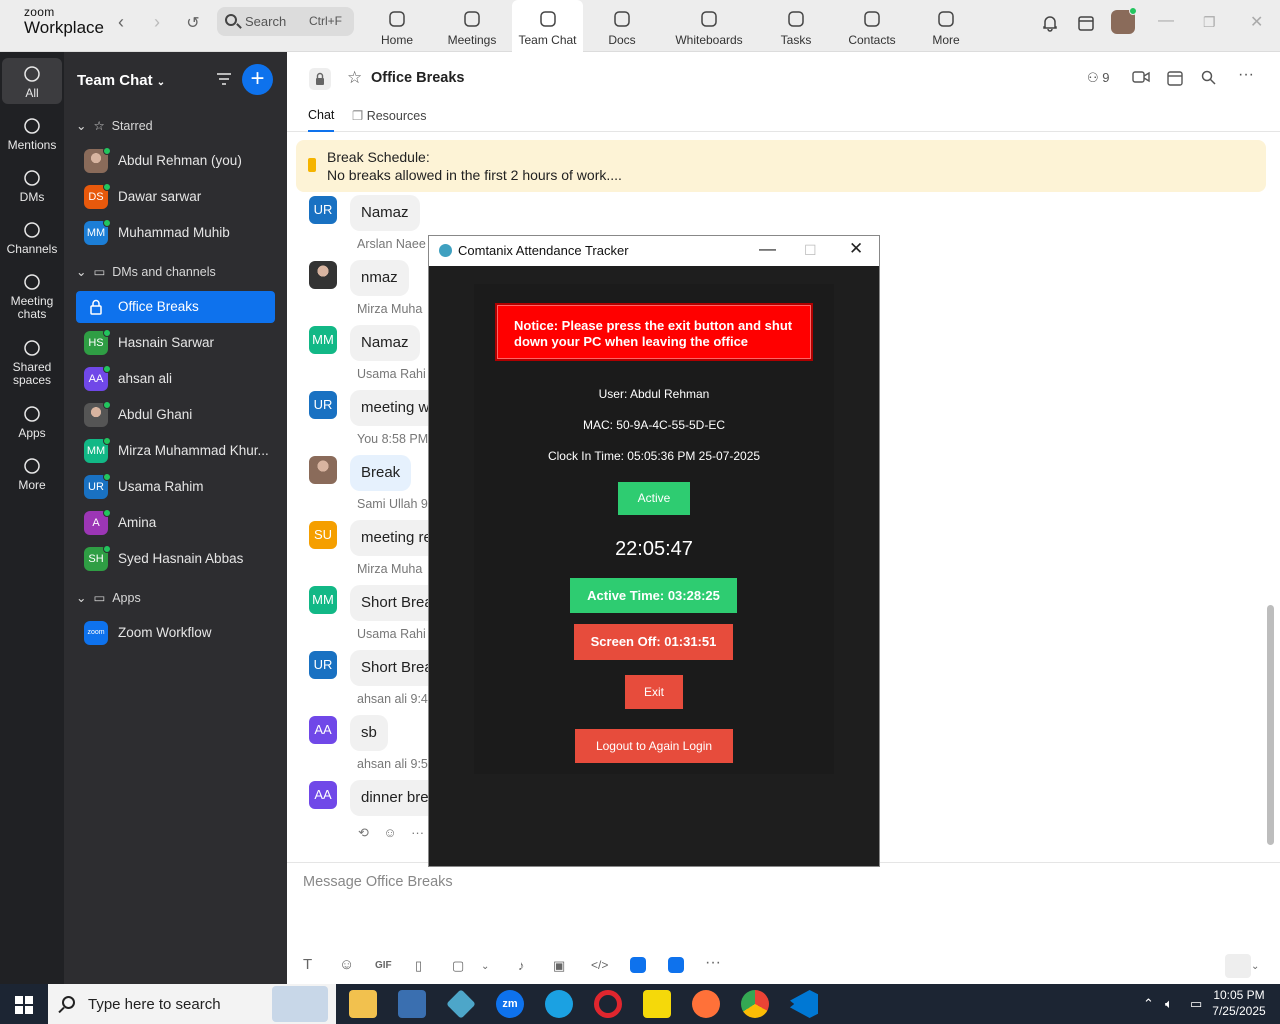 The height and width of the screenshot is (1024, 1280). I want to click on rail-item-shared-spaces: Shared spaces, so click(32, 362).